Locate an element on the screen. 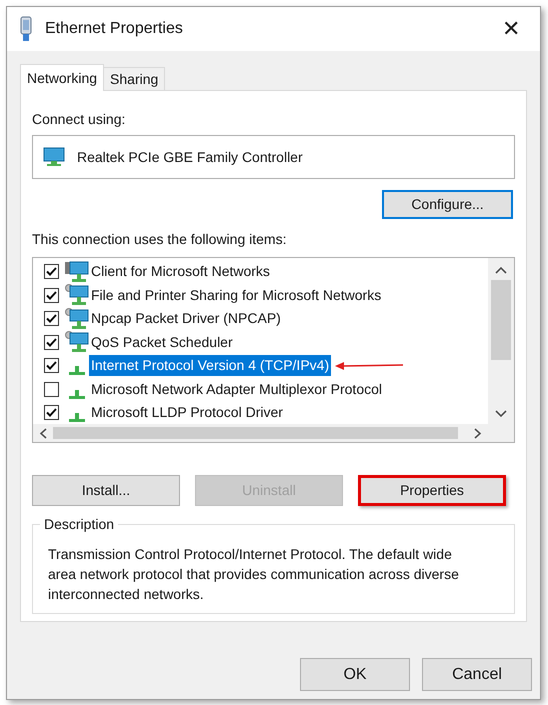 Image resolution: width=548 pixels, height=705 pixels. dialog-button: Cancel is located at coordinates (477, 674).